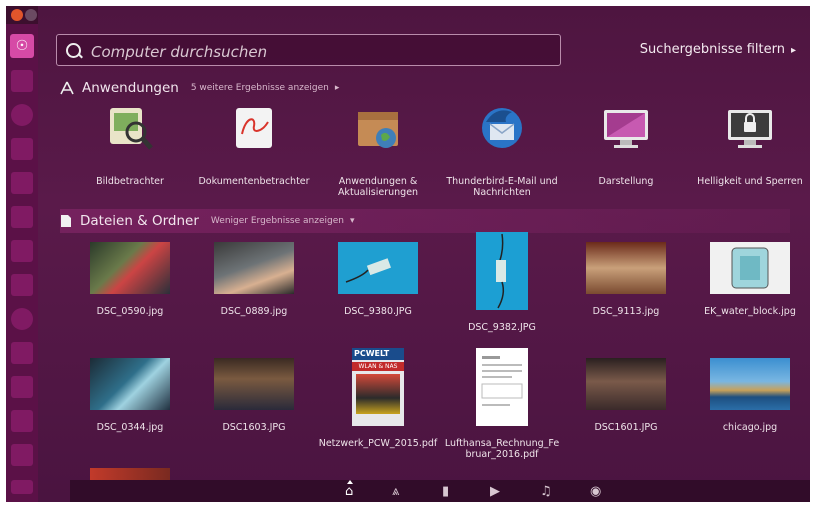 The image size is (816, 507). What do you see at coordinates (66, 221) in the screenshot?
I see `document-icon` at bounding box center [66, 221].